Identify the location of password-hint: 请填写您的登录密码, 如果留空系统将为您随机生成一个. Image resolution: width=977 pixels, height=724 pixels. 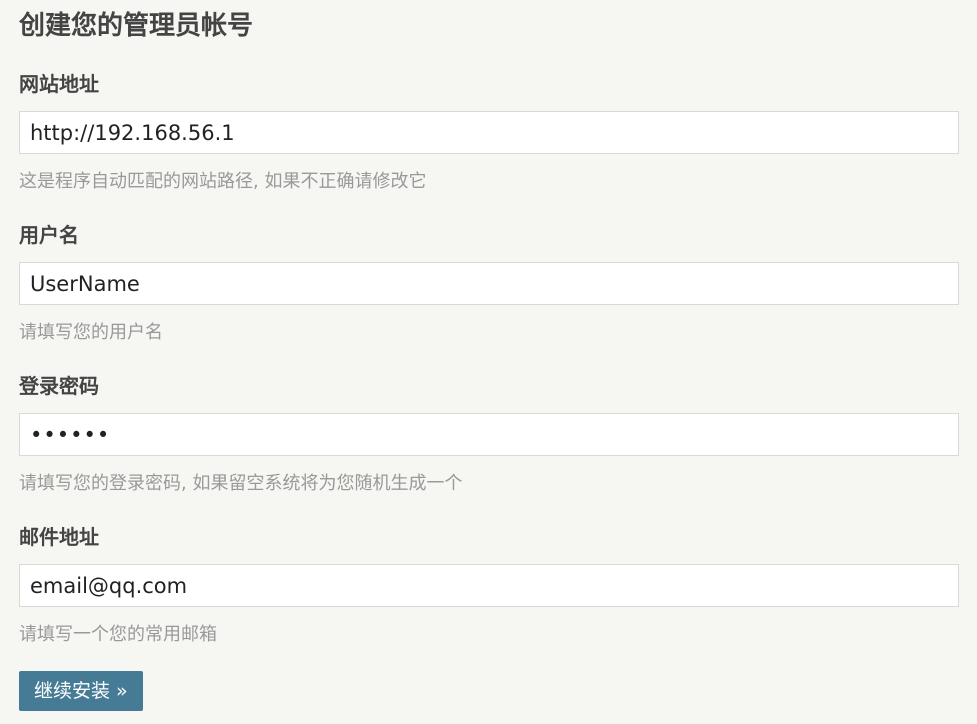
(241, 483).